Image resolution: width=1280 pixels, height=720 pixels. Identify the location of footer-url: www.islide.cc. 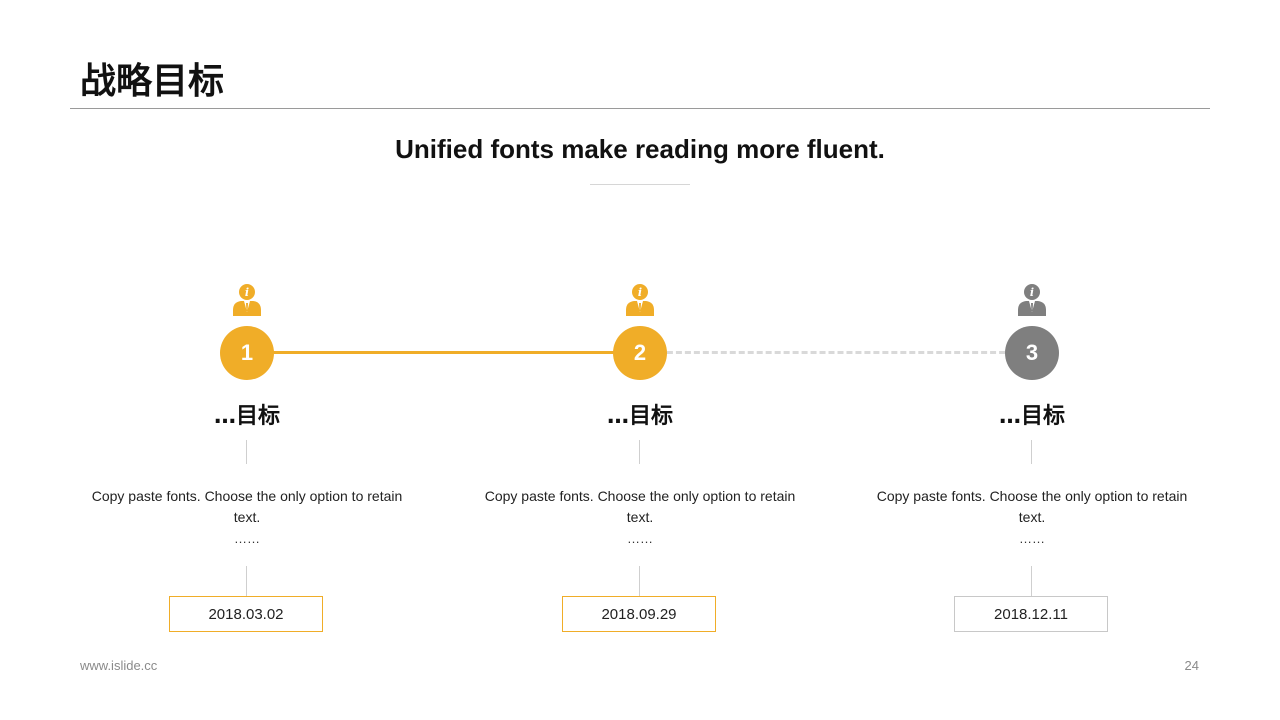
(118, 665).